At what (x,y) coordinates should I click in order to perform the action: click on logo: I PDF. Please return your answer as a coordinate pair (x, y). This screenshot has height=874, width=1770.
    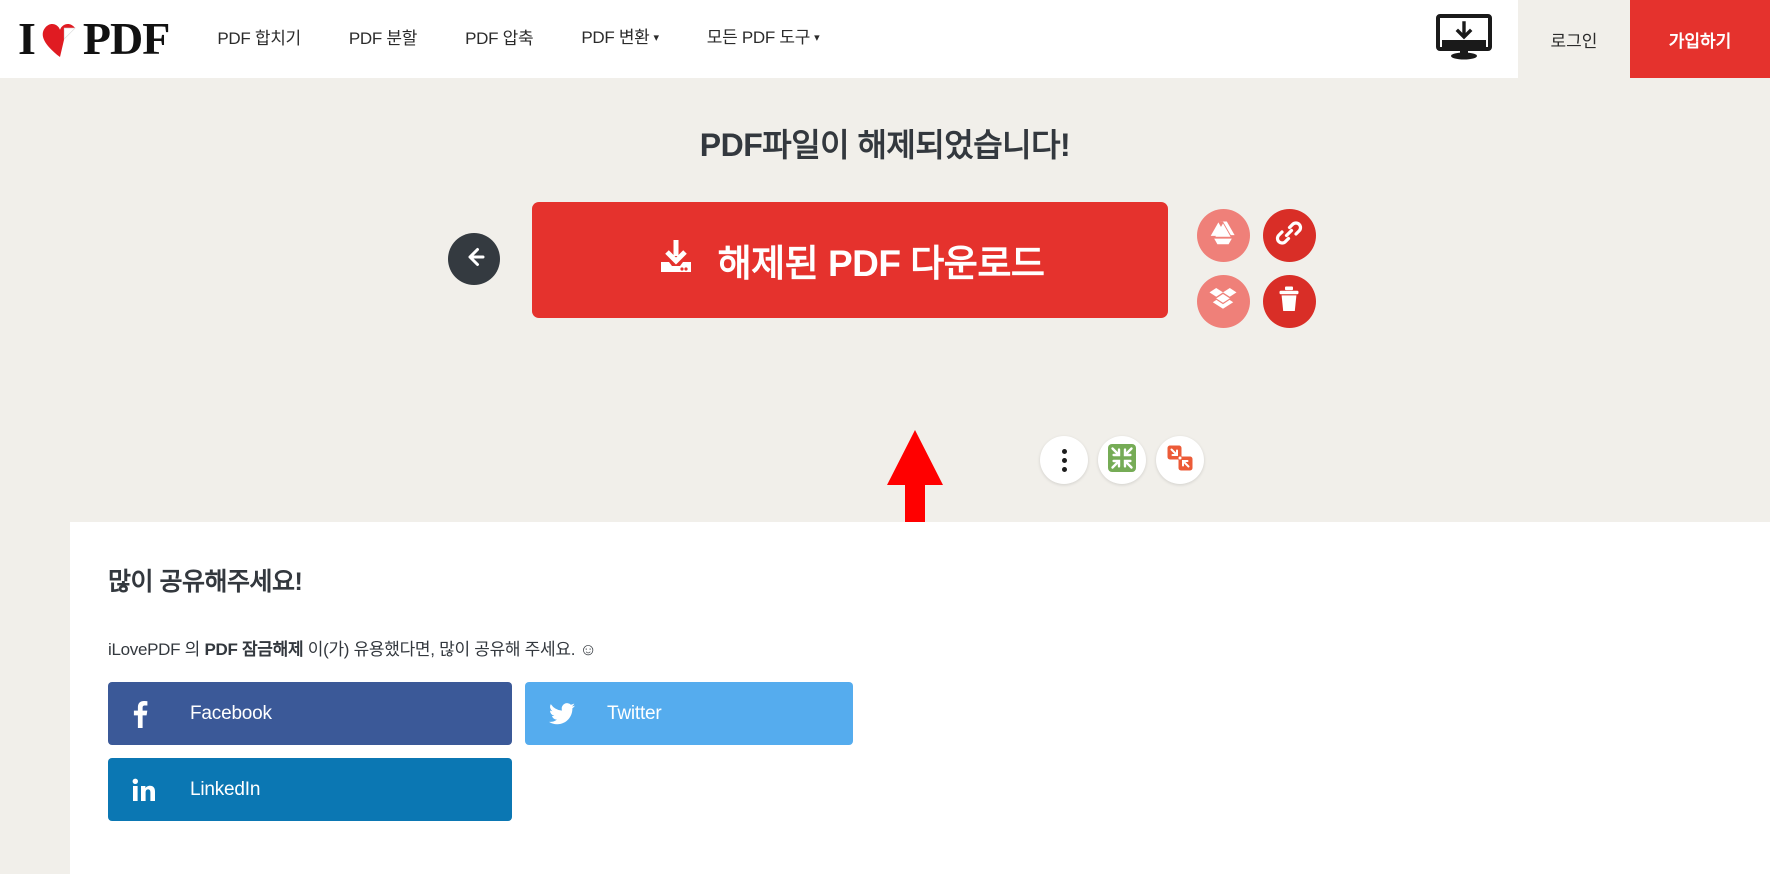
    Looking at the image, I should click on (96, 39).